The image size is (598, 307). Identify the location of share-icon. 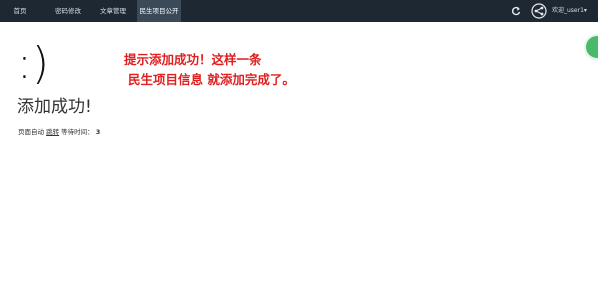
(539, 11).